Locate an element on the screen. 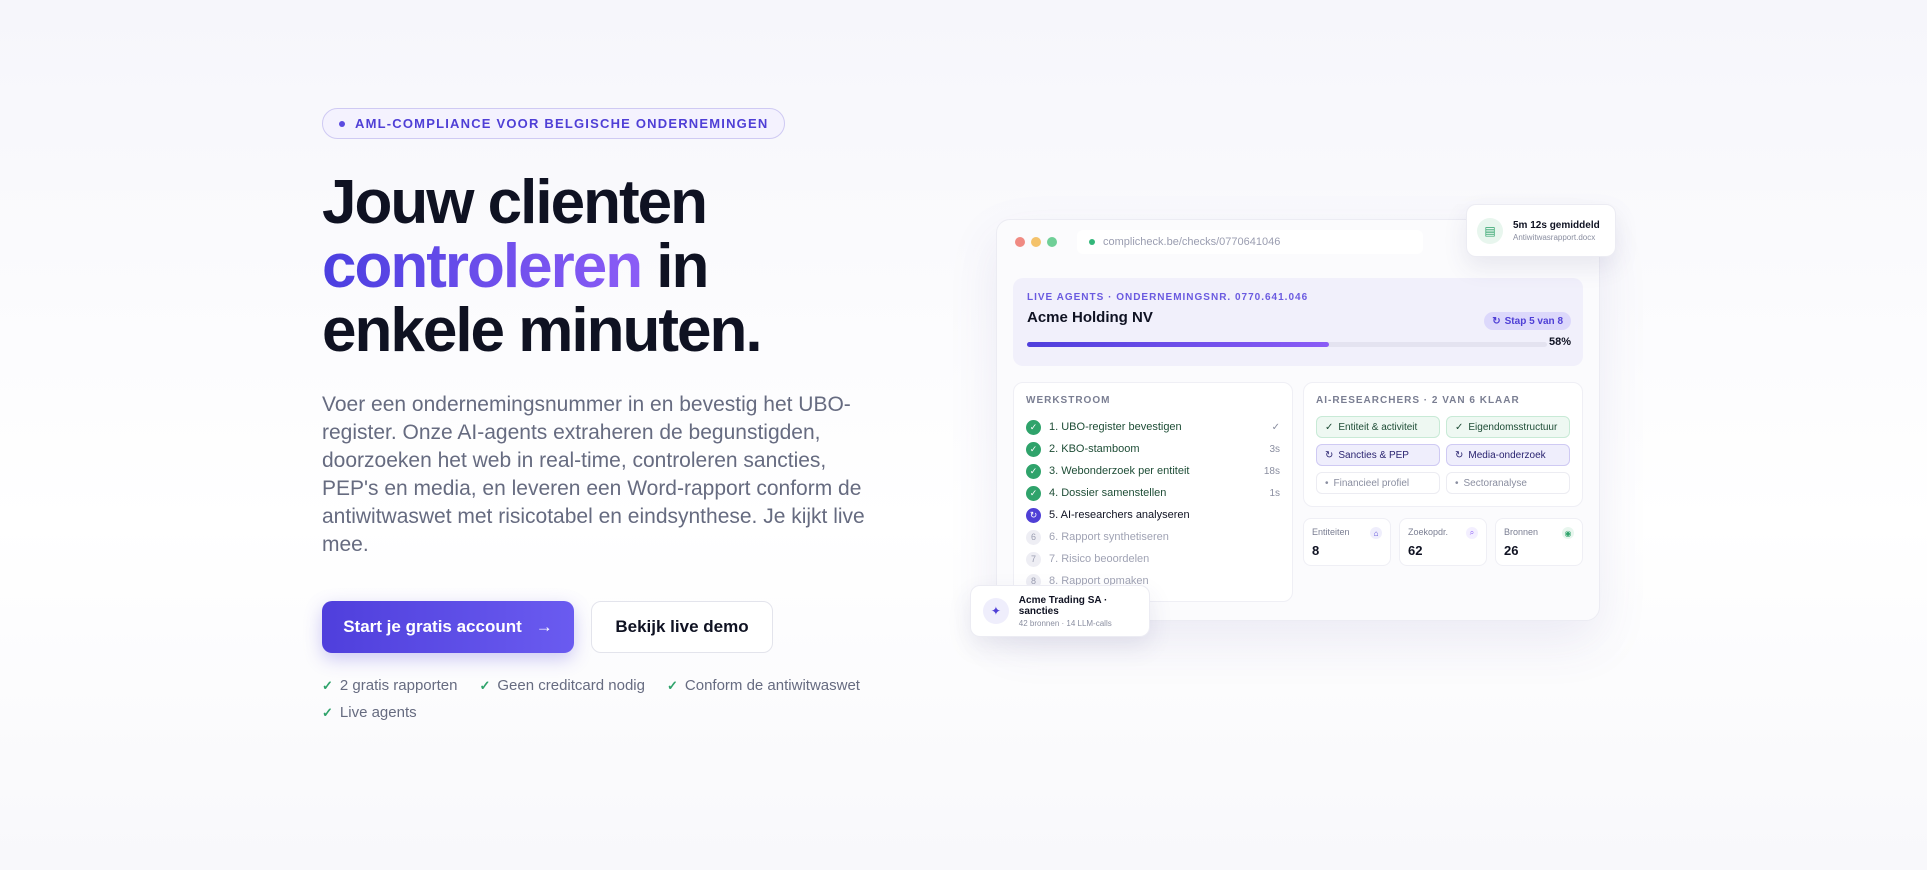 The height and width of the screenshot is (870, 1927). workflow-step: ✓ 2. KBO-stamboom 3s is located at coordinates (1153, 449).